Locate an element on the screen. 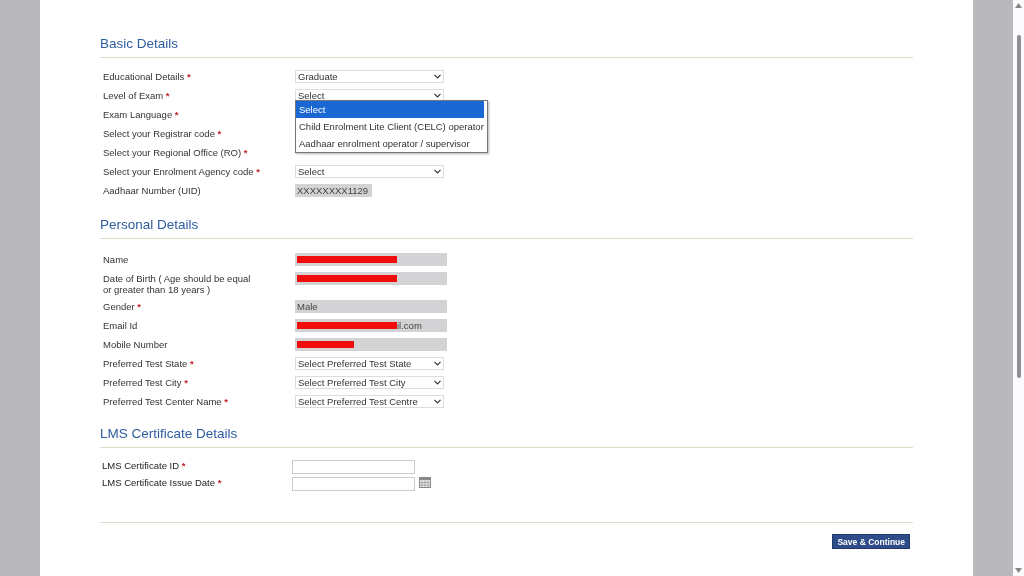 This screenshot has width=1024, height=576. field-label: LMS Certificate ID * is located at coordinates (144, 465).